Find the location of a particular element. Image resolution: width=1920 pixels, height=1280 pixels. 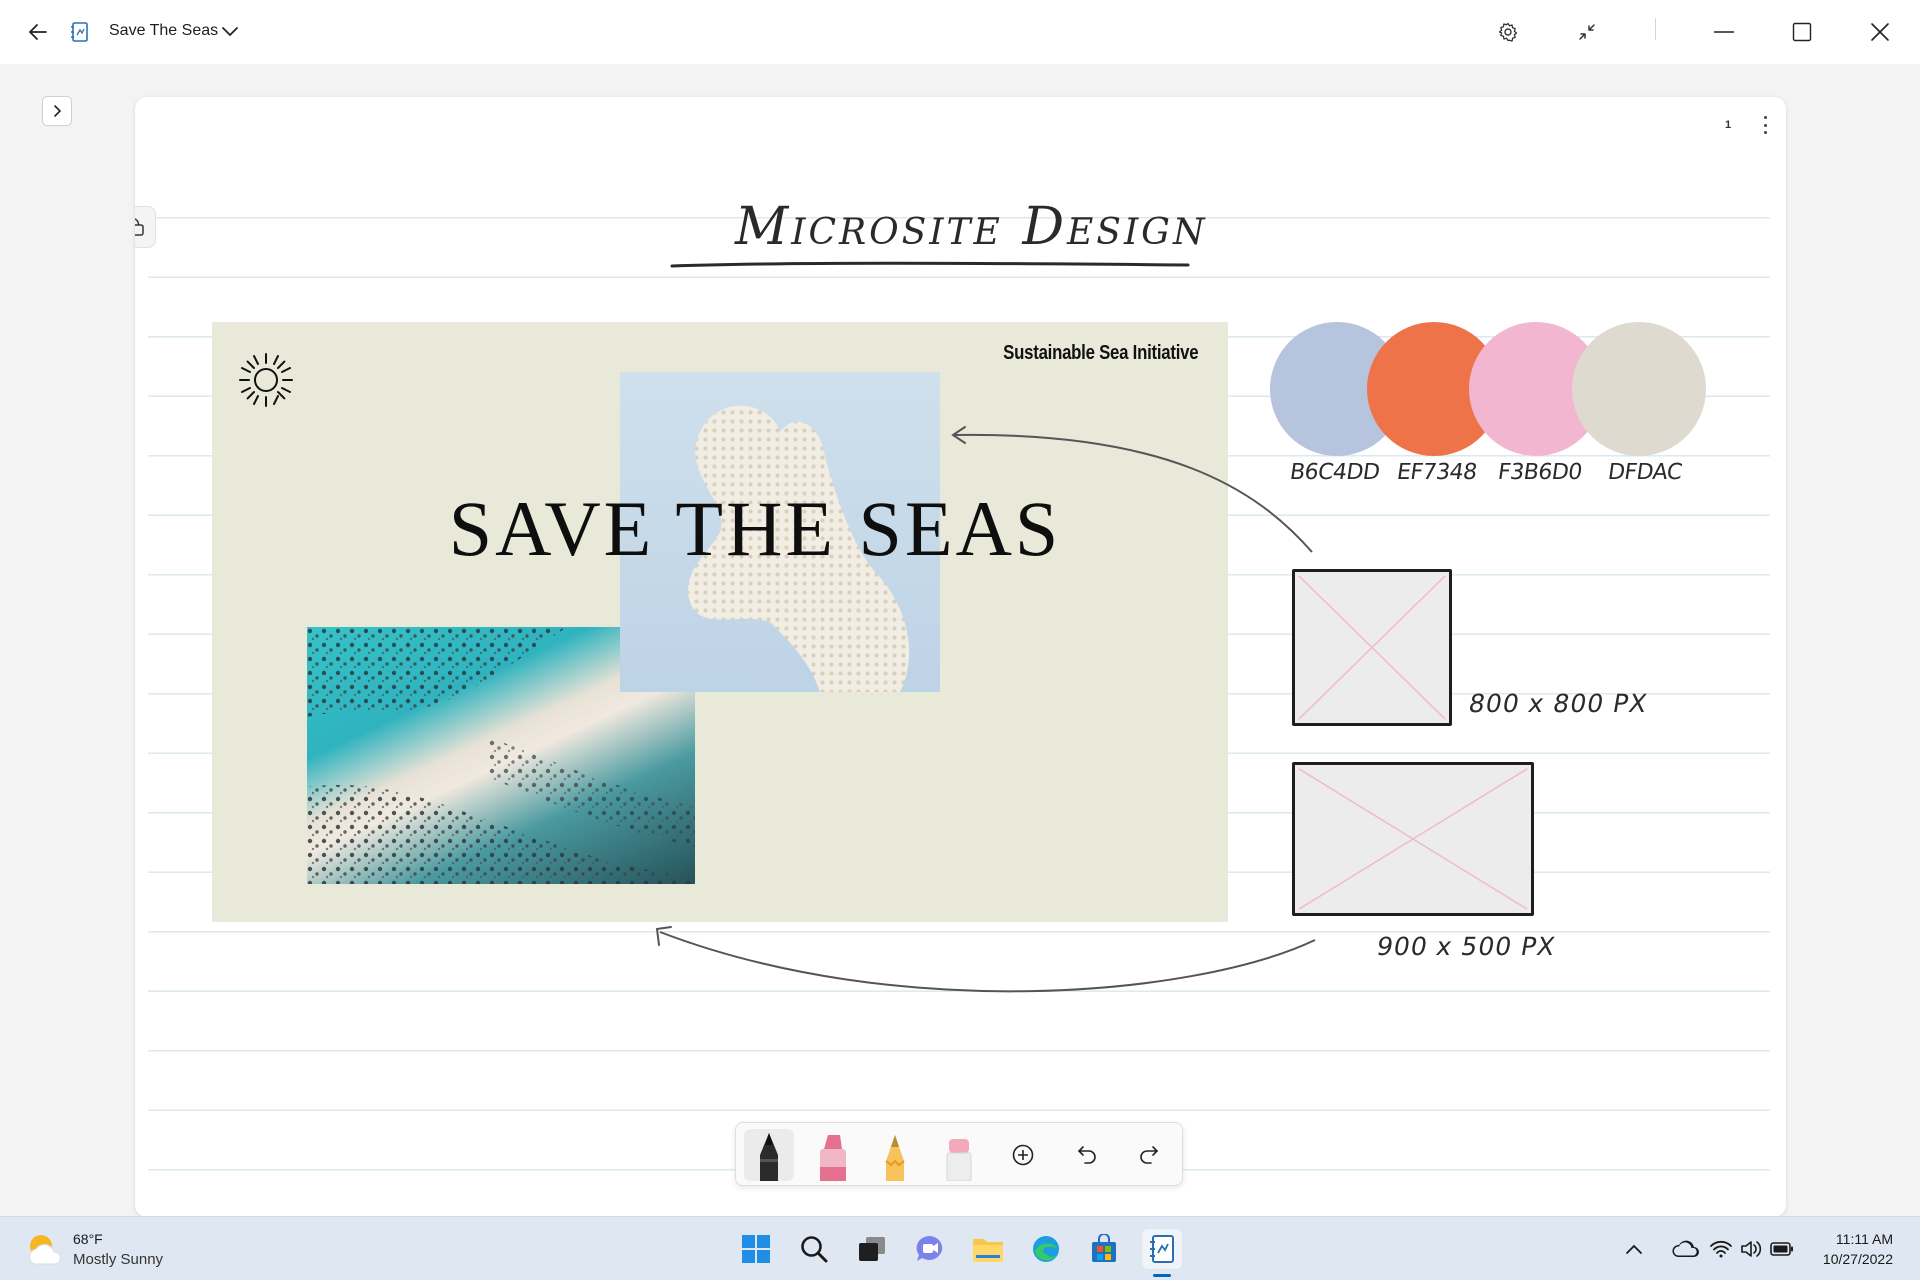

swatch-label: EF7348 is located at coordinates (1437, 472).